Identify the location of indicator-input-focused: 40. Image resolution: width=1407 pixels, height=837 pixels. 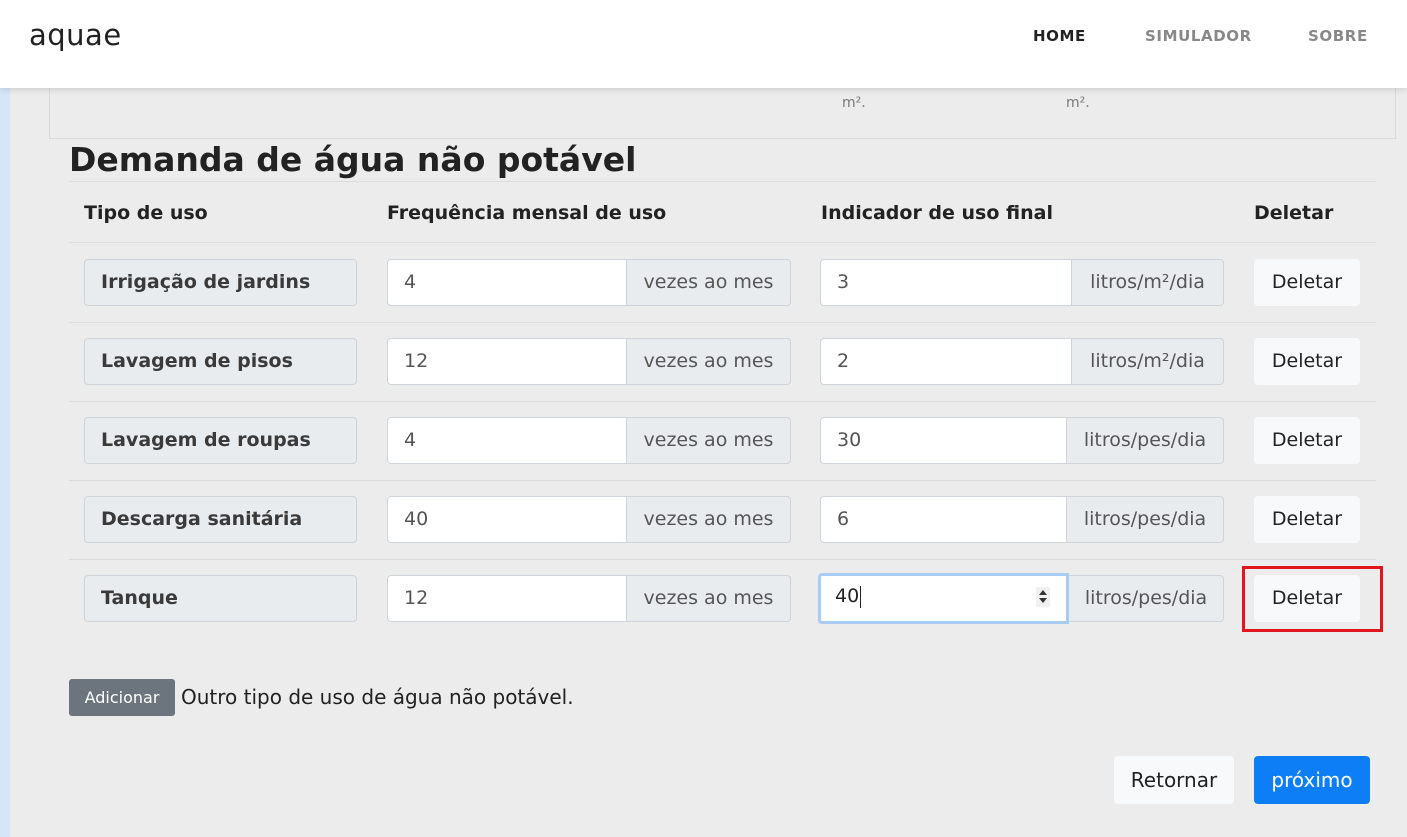
(943, 598).